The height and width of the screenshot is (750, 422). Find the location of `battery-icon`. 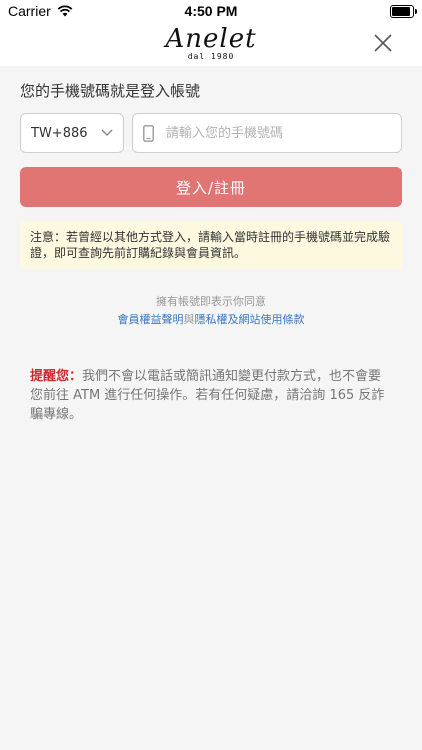

battery-icon is located at coordinates (403, 11).